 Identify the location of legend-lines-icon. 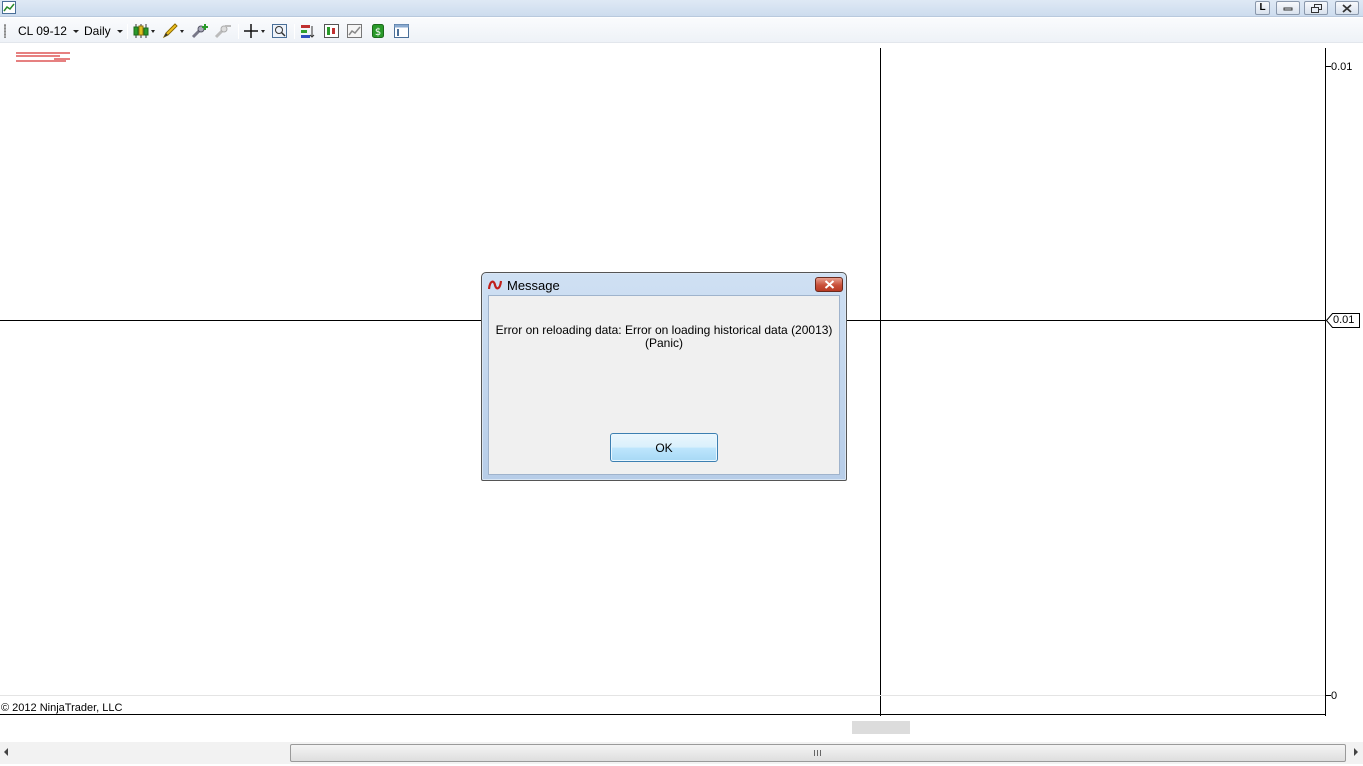
(43, 57).